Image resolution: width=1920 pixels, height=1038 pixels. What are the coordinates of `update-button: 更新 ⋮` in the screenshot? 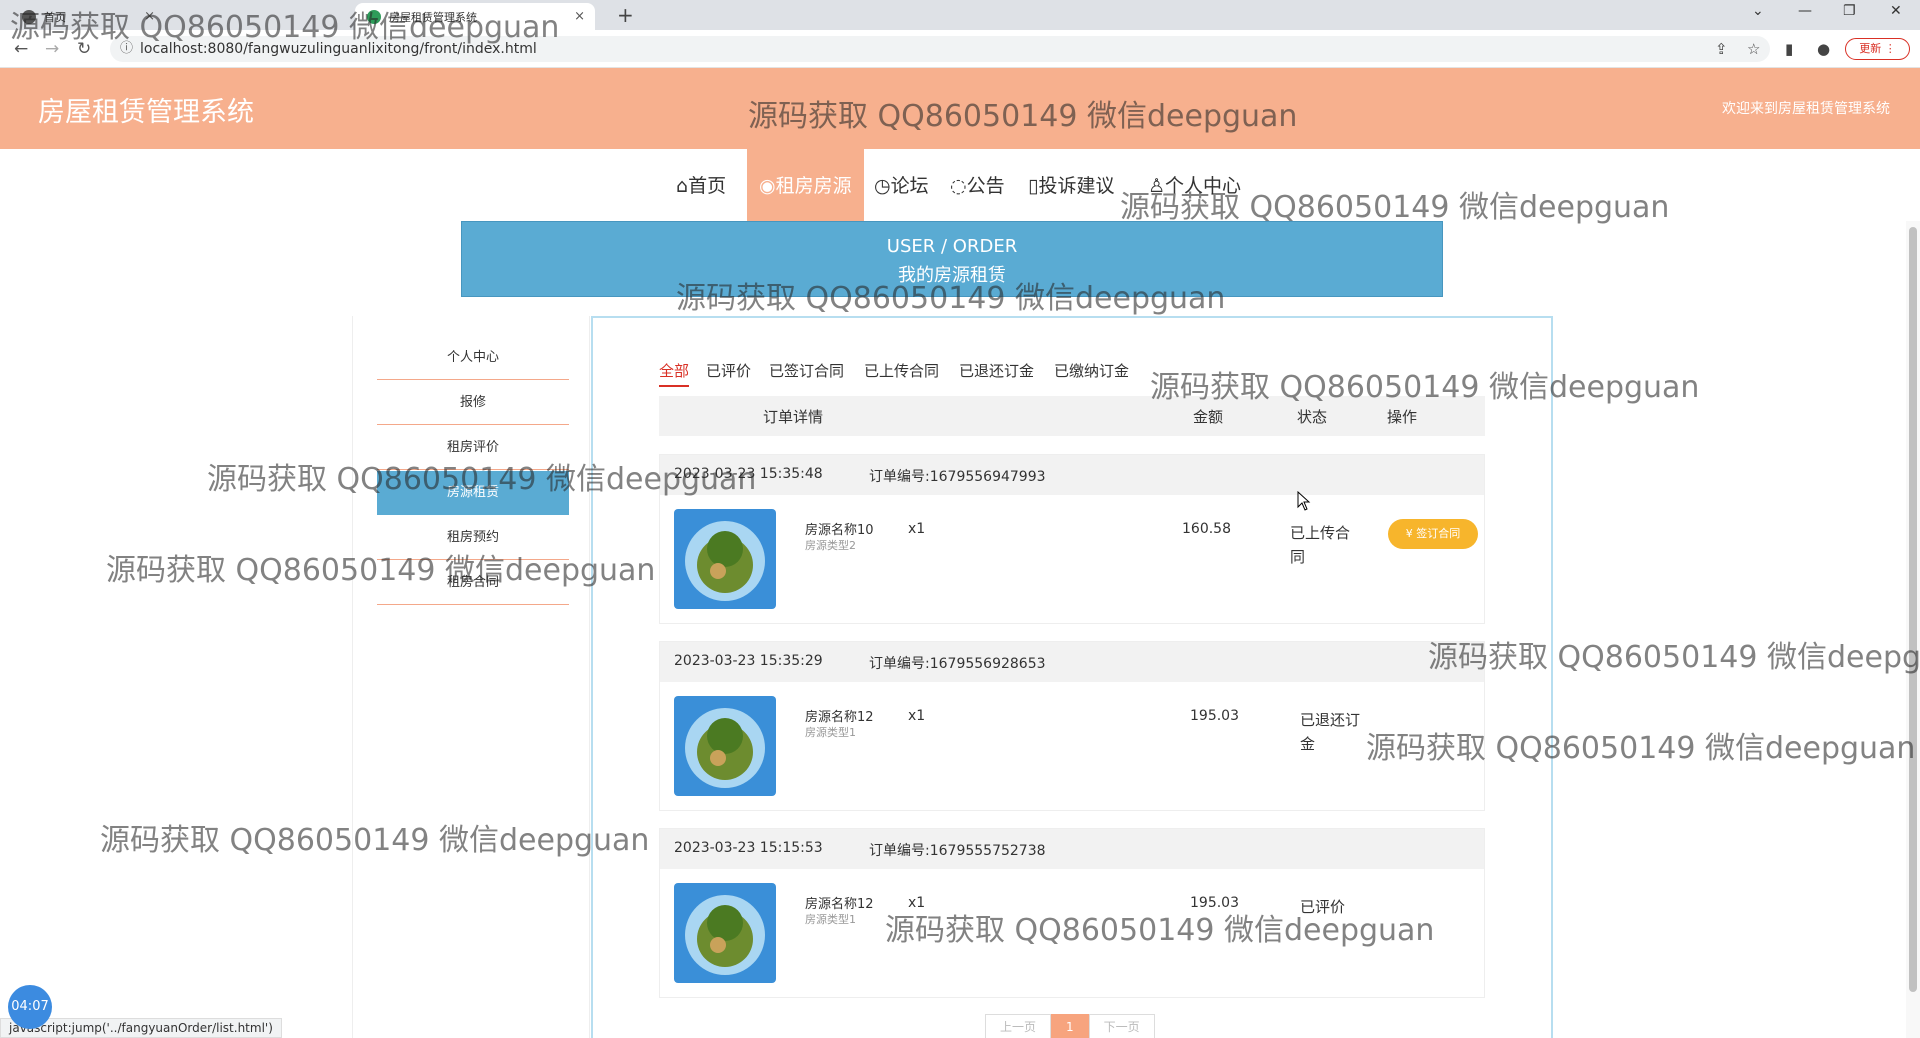 It's located at (1877, 49).